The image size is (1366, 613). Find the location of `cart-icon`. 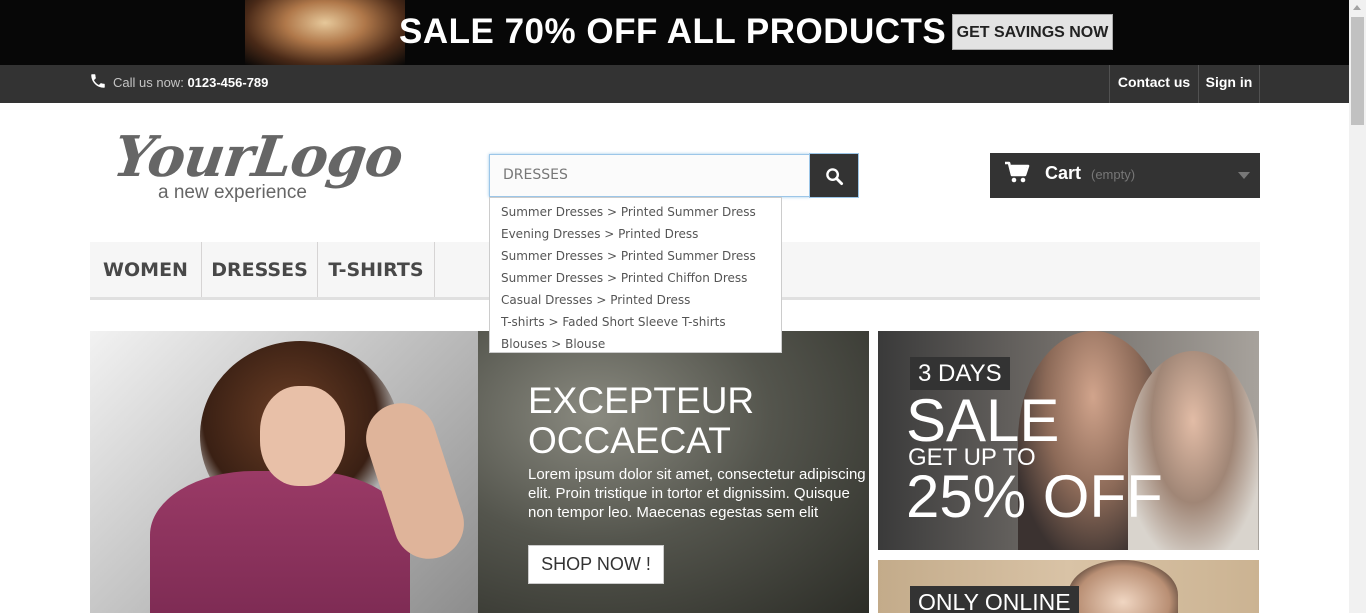

cart-icon is located at coordinates (1017, 172).